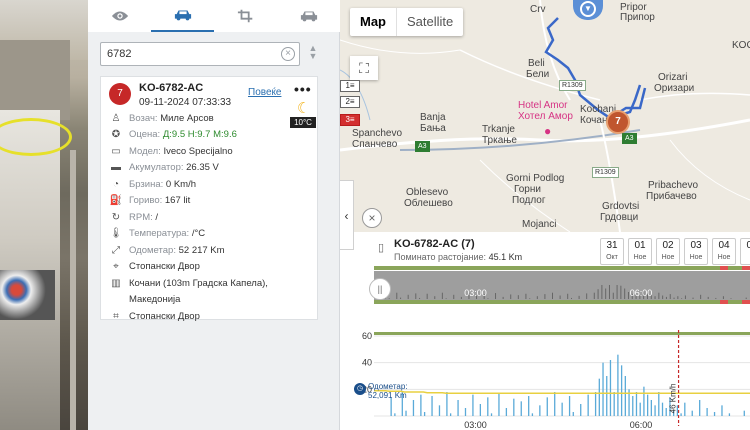 The height and width of the screenshot is (430, 750). I want to click on tab-vehicles, so click(182, 16).